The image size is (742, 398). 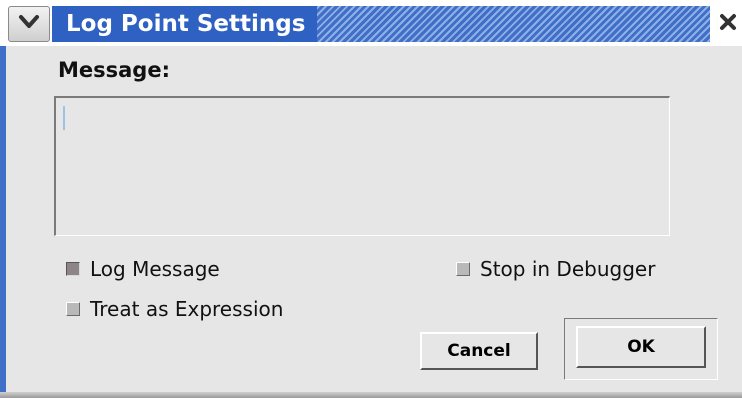 I want to click on log-message-checkbox: Log Message, so click(x=143, y=269).